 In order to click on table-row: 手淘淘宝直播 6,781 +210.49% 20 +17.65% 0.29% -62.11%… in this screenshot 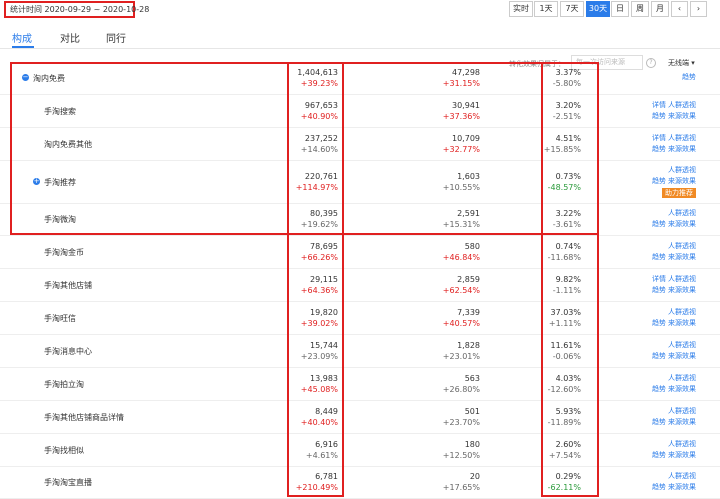, I will do `click(360, 482)`.